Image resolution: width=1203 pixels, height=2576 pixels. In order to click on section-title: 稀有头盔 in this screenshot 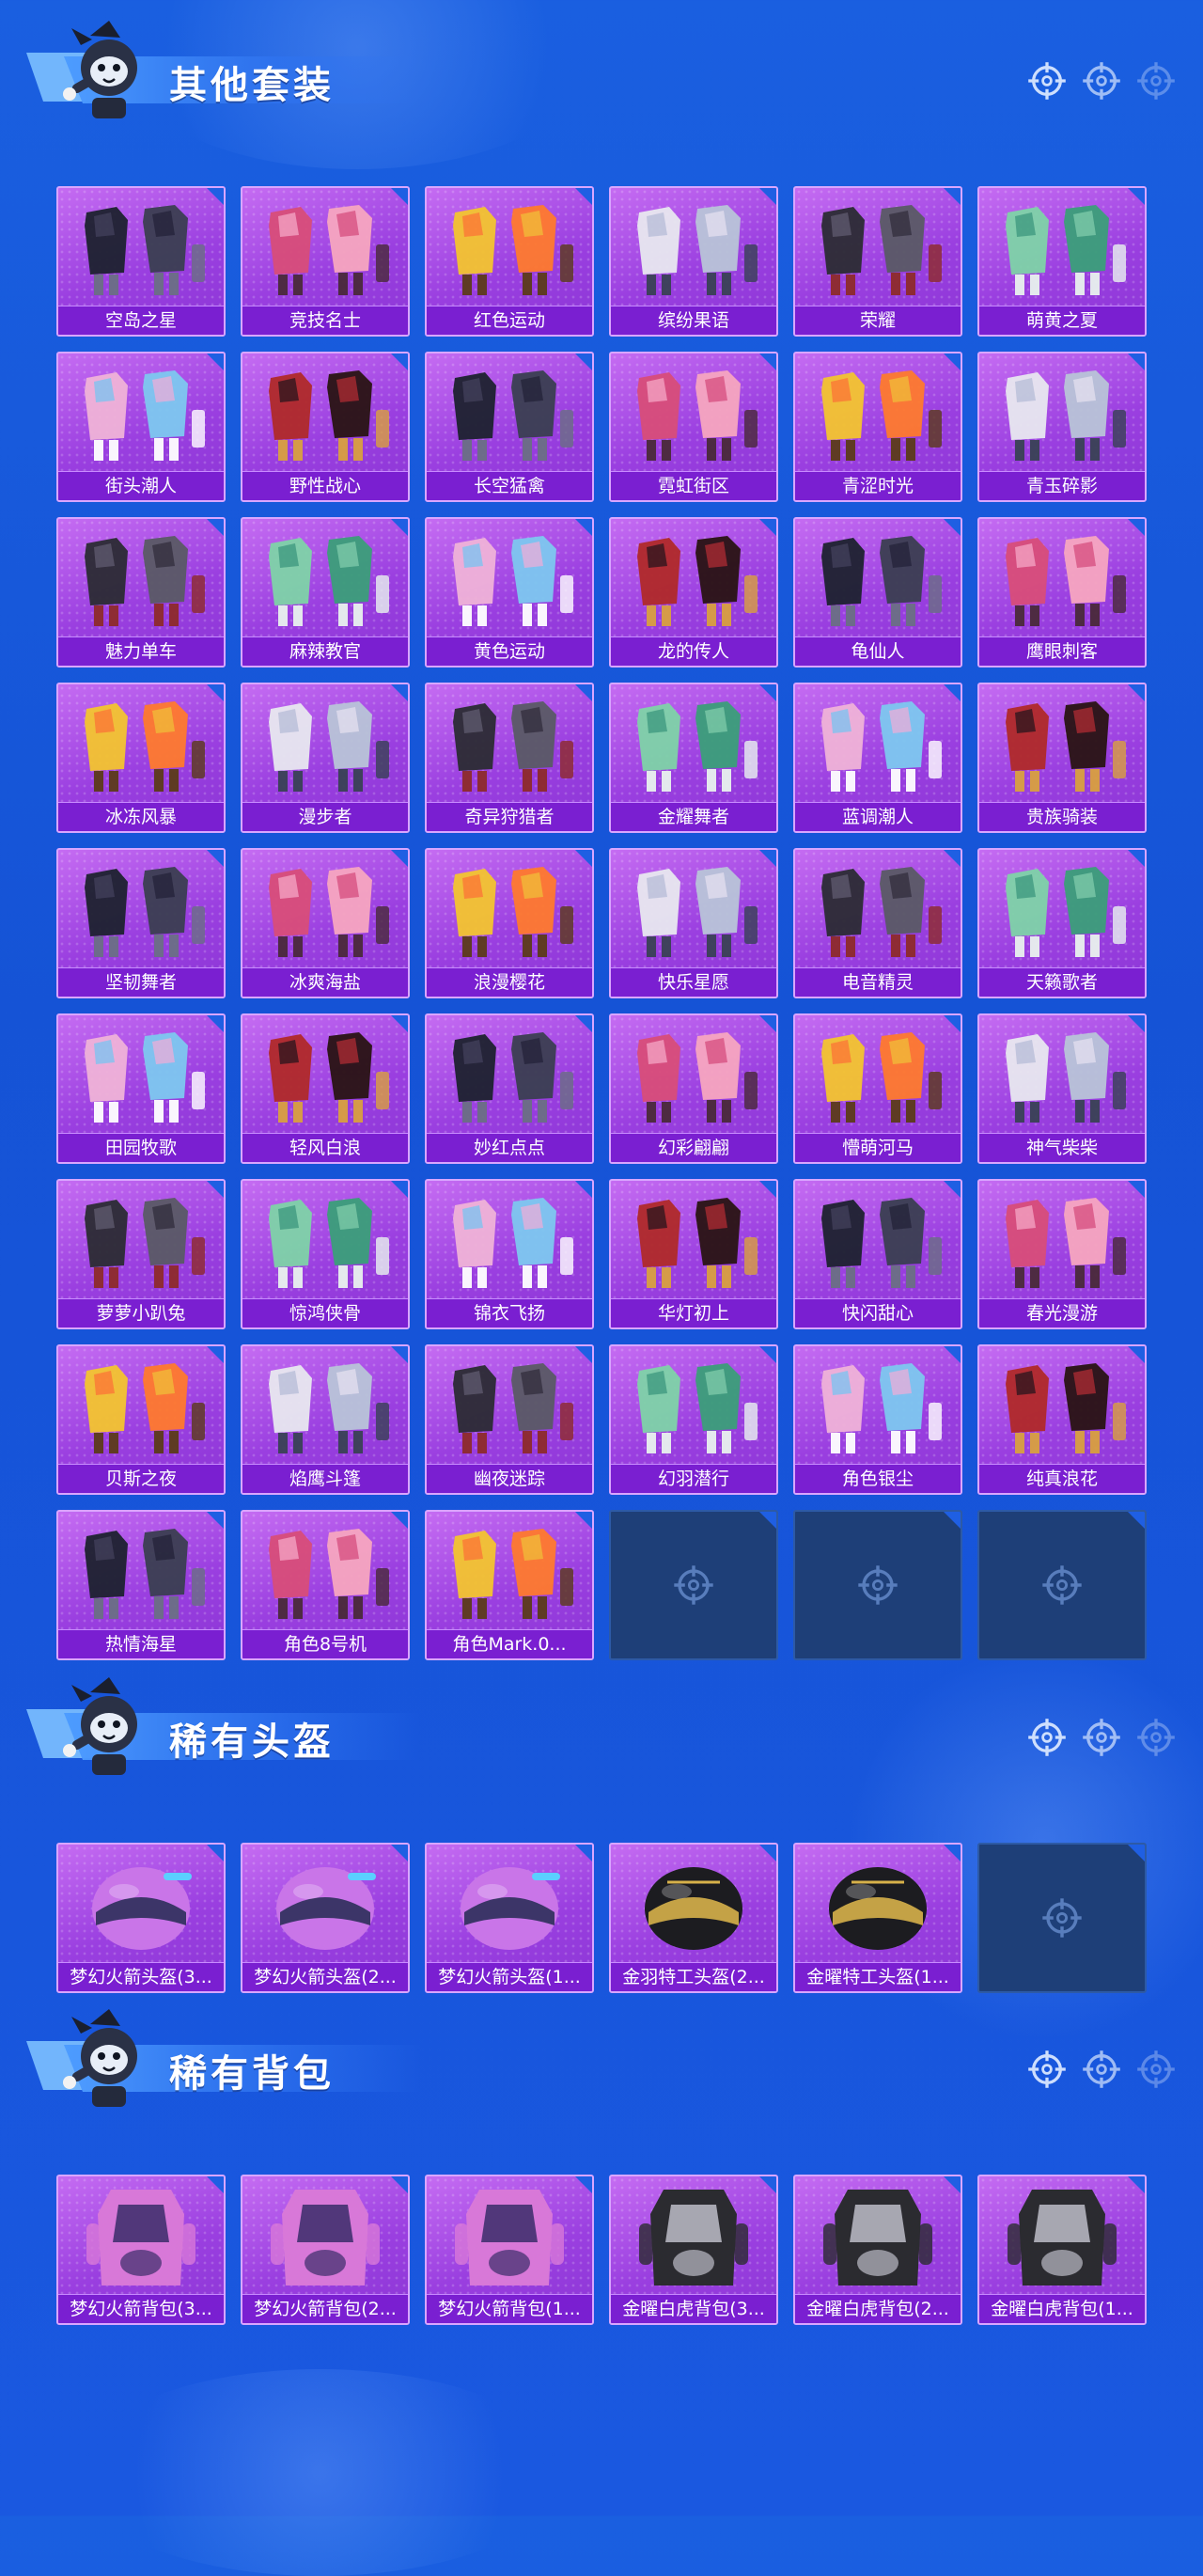, I will do `click(252, 1742)`.